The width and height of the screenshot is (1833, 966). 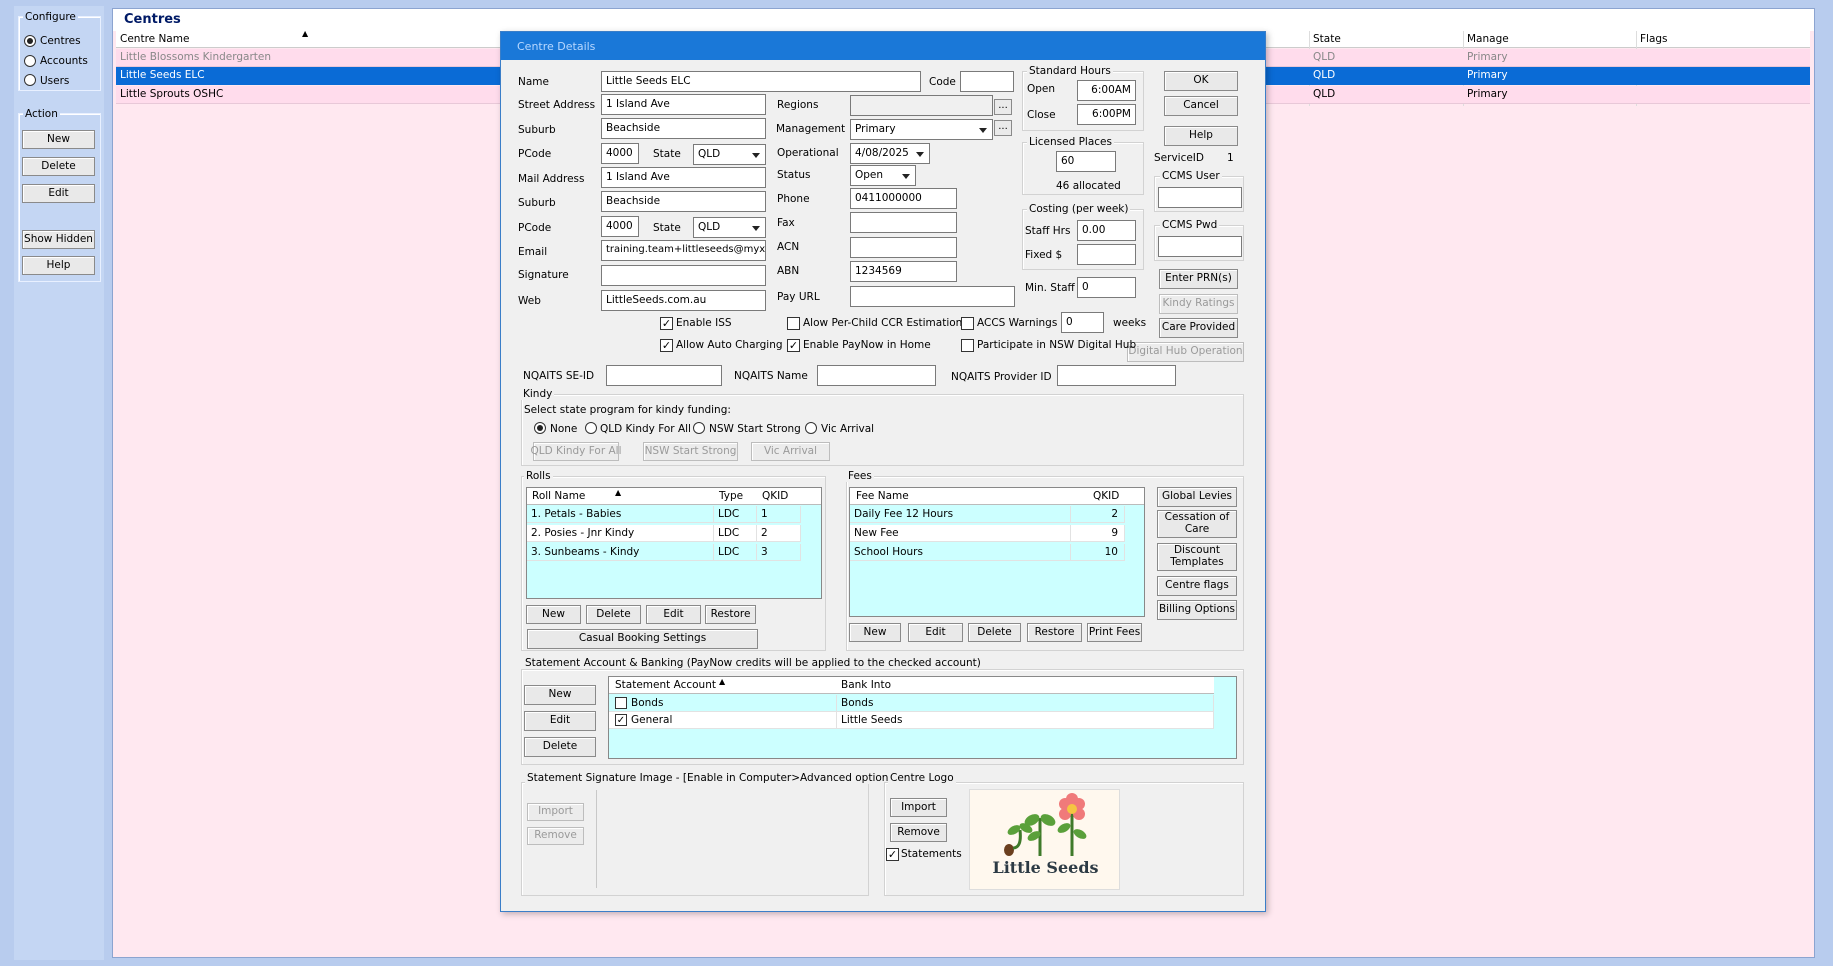 What do you see at coordinates (1654, 39) in the screenshot?
I see `column-flags: Flags` at bounding box center [1654, 39].